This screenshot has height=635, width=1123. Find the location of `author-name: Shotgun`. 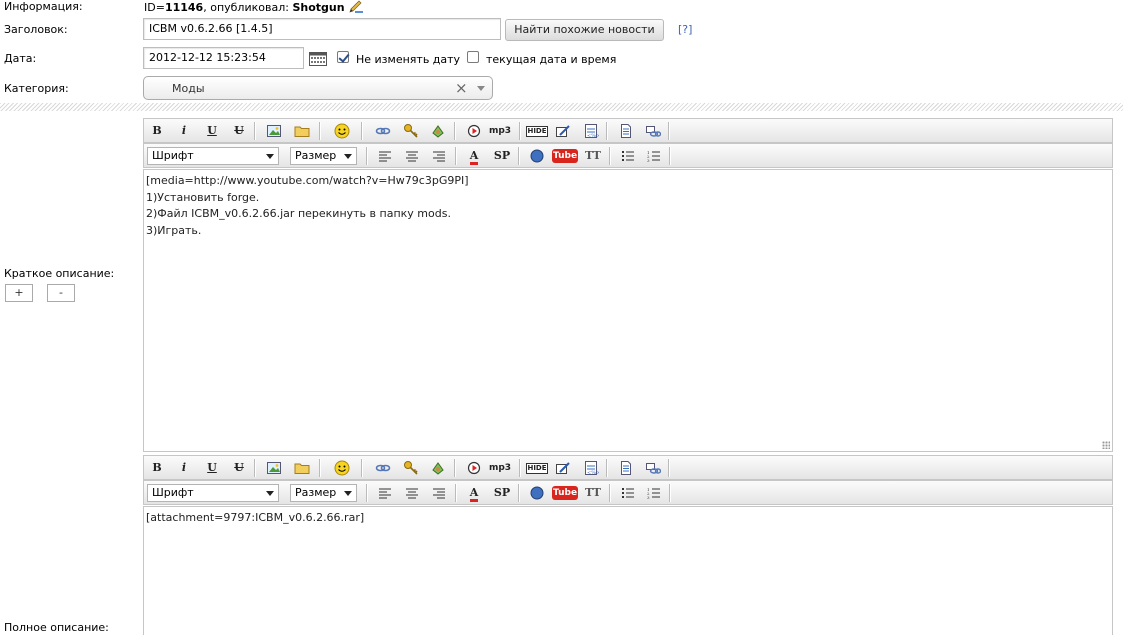

author-name: Shotgun is located at coordinates (318, 7).